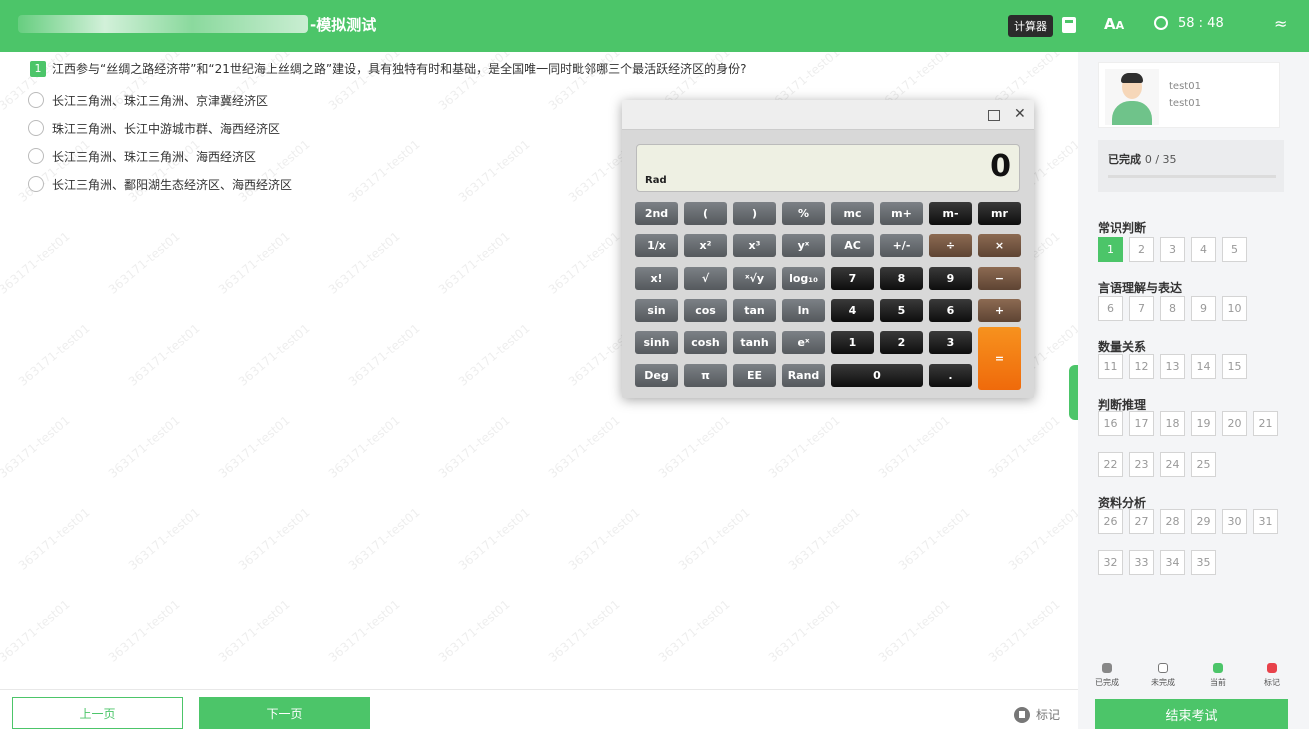 The width and height of the screenshot is (1309, 729). Describe the element at coordinates (1110, 308) in the screenshot. I see `question-nav-button: 6` at that location.